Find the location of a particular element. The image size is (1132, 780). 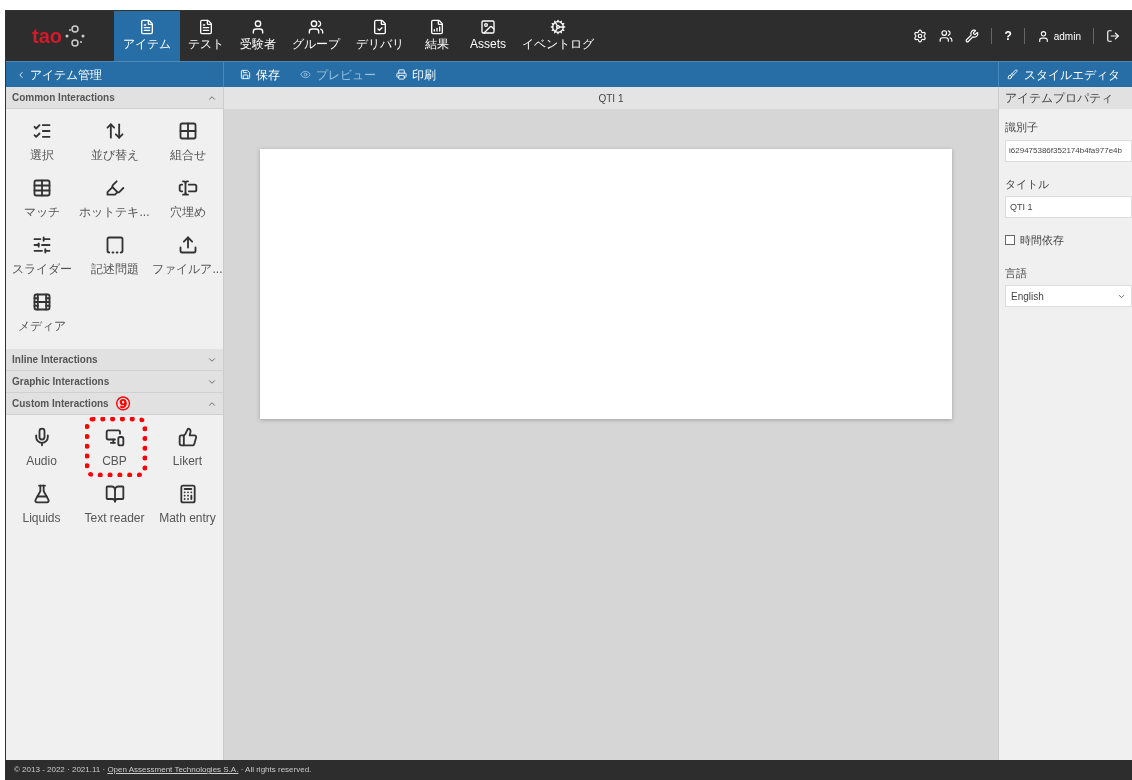

language-select: English is located at coordinates (1068, 296).